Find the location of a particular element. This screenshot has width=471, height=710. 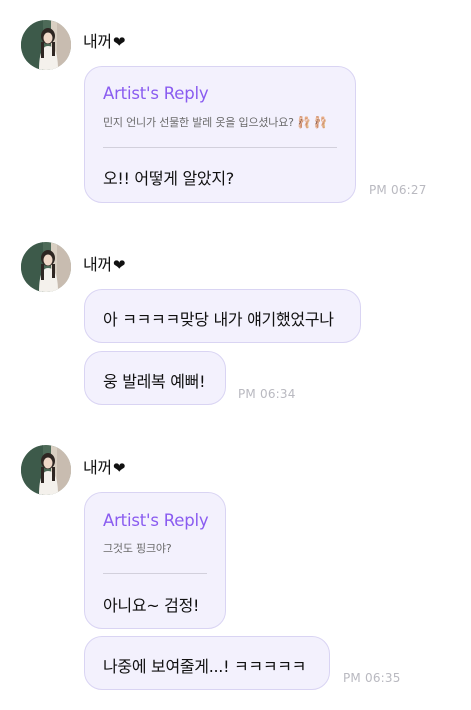

reply-quote: 그것도 핑크야? is located at coordinates (137, 548).